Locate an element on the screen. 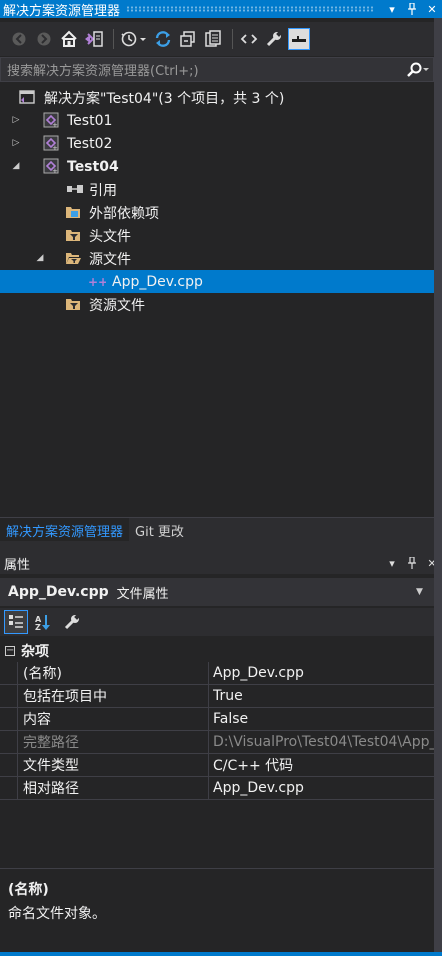  tree-item-label: Test02 is located at coordinates (90, 143).